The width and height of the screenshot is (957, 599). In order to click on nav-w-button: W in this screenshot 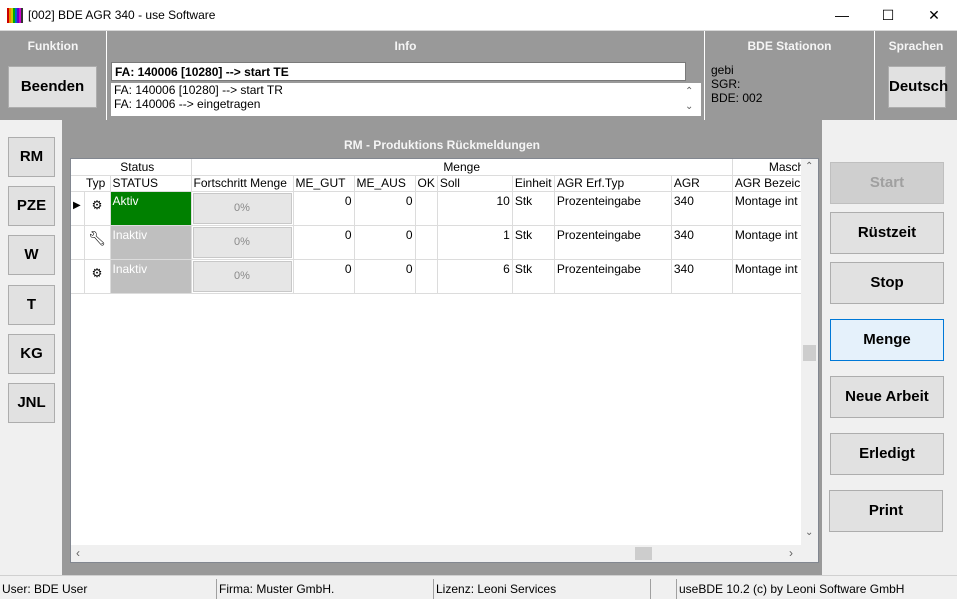, I will do `click(31, 255)`.